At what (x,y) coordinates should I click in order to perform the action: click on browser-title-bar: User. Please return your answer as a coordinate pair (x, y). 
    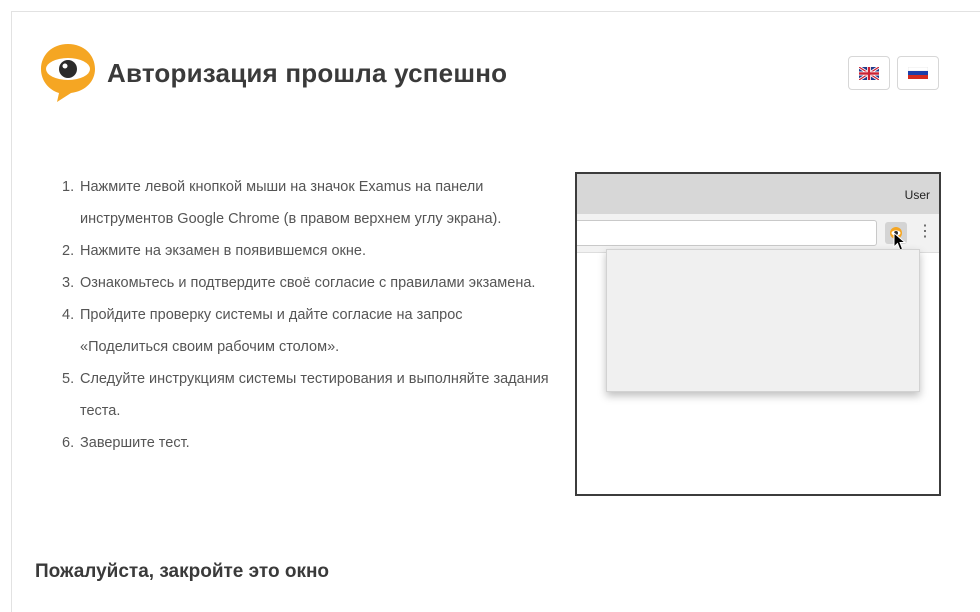
    Looking at the image, I should click on (758, 194).